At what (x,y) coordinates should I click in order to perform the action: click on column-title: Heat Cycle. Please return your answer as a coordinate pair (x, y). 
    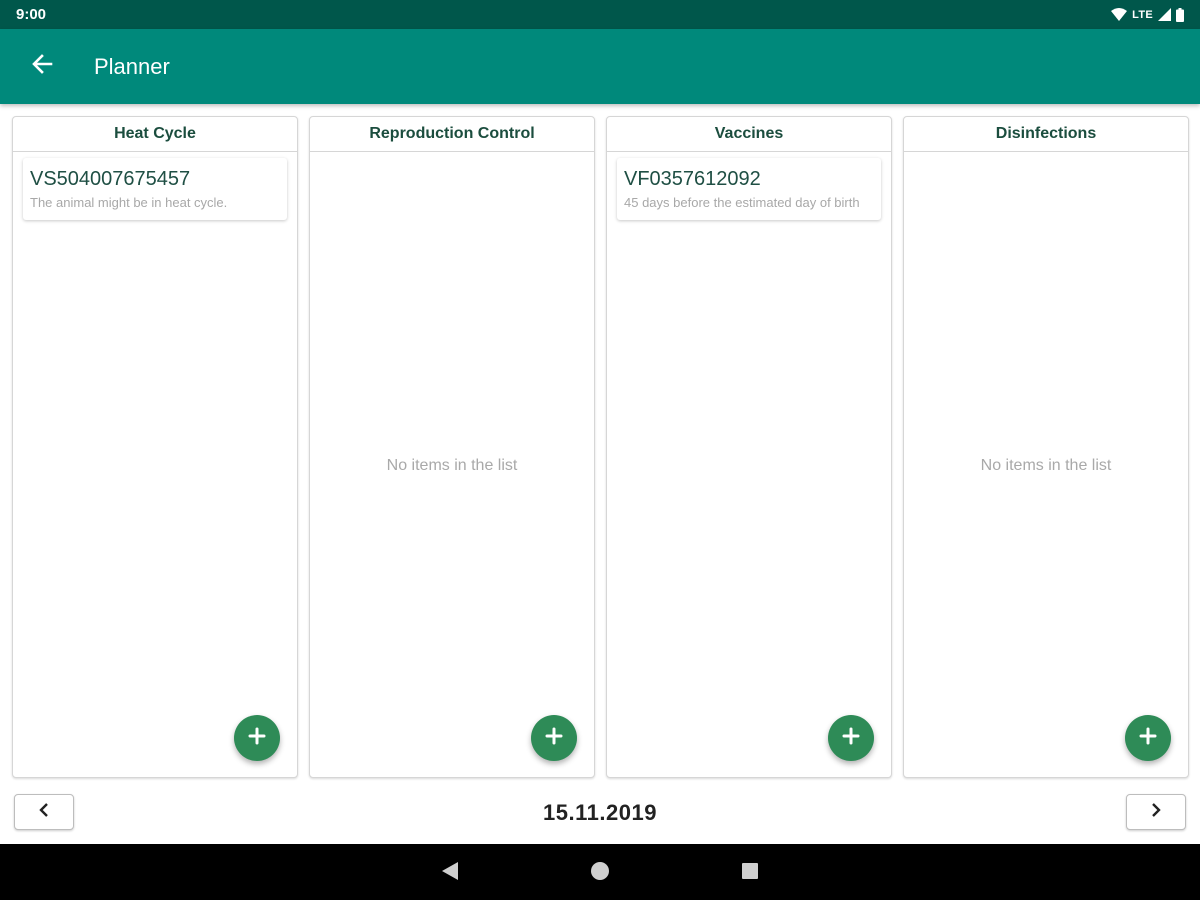
    Looking at the image, I should click on (155, 134).